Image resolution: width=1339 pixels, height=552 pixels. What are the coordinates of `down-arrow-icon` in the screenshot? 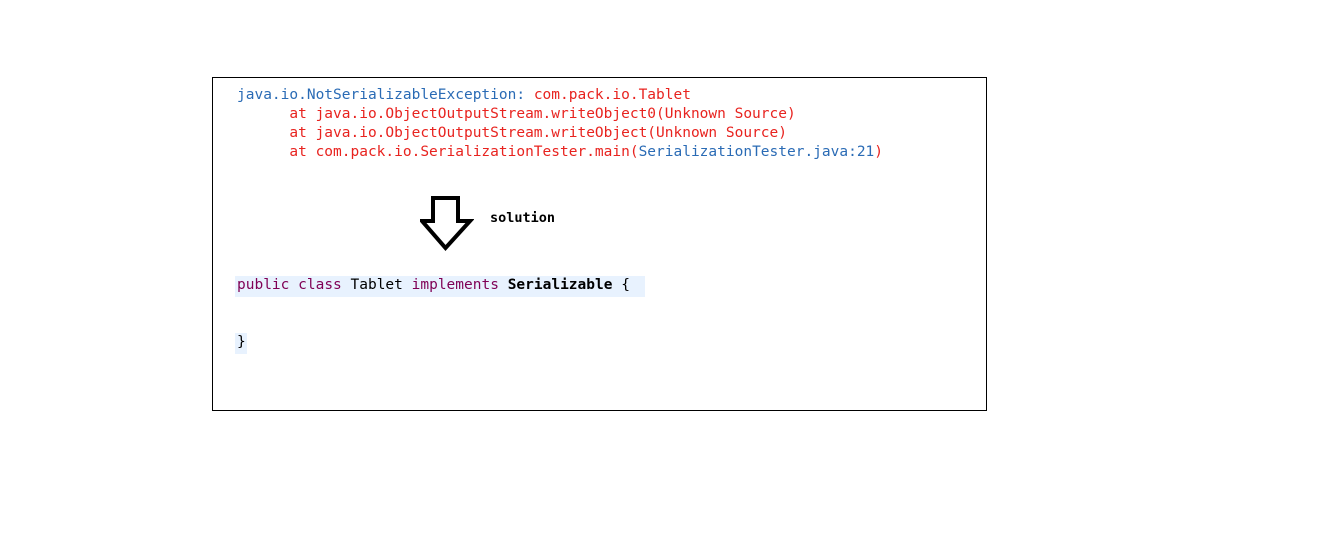 It's located at (447, 224).